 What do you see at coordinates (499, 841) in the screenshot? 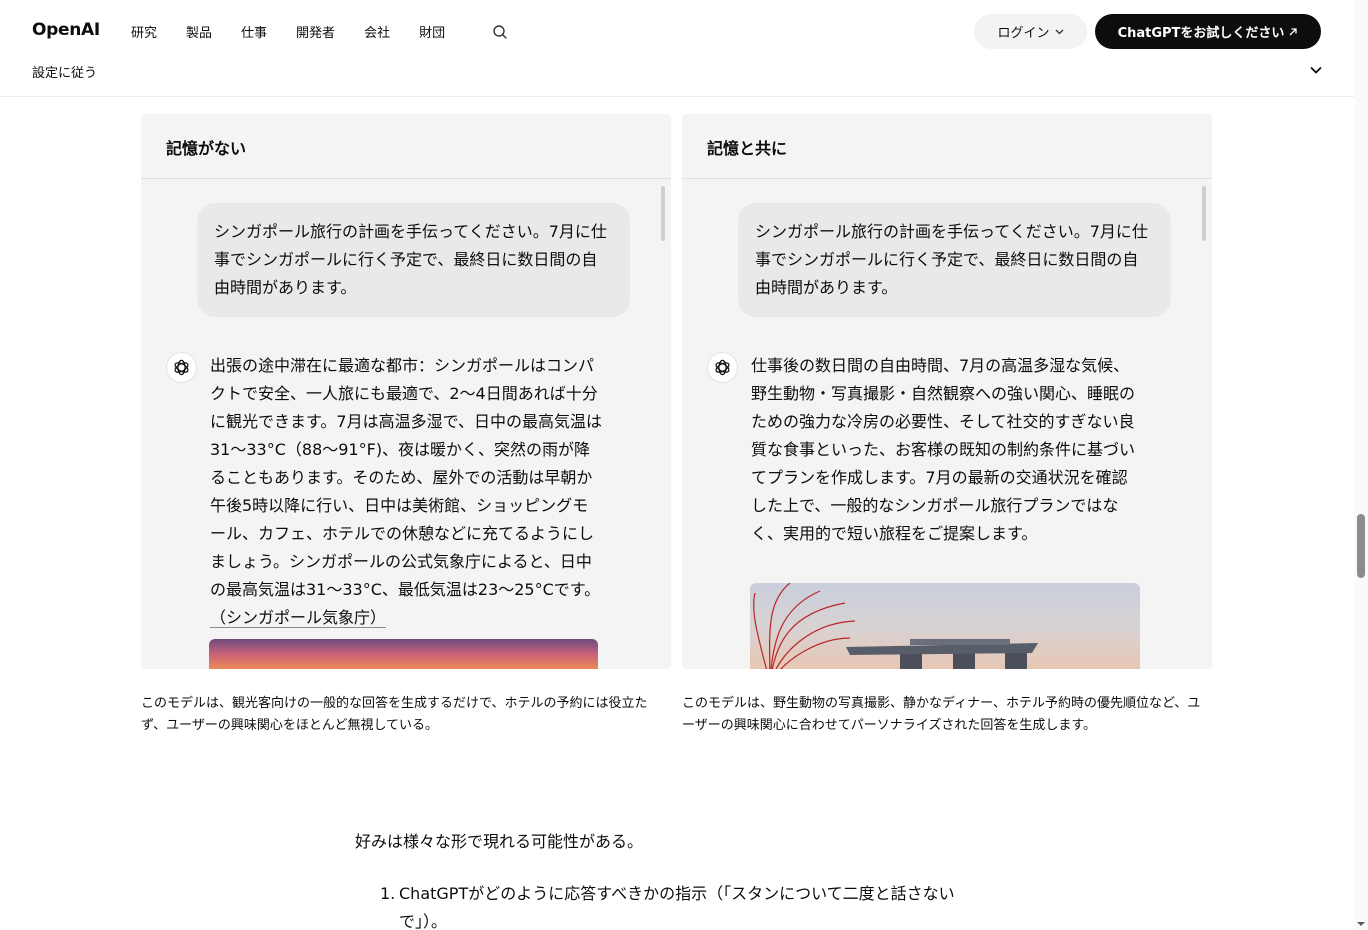
I see `article-paragraph: 好みは様々な形で現れる可能性がある。` at bounding box center [499, 841].